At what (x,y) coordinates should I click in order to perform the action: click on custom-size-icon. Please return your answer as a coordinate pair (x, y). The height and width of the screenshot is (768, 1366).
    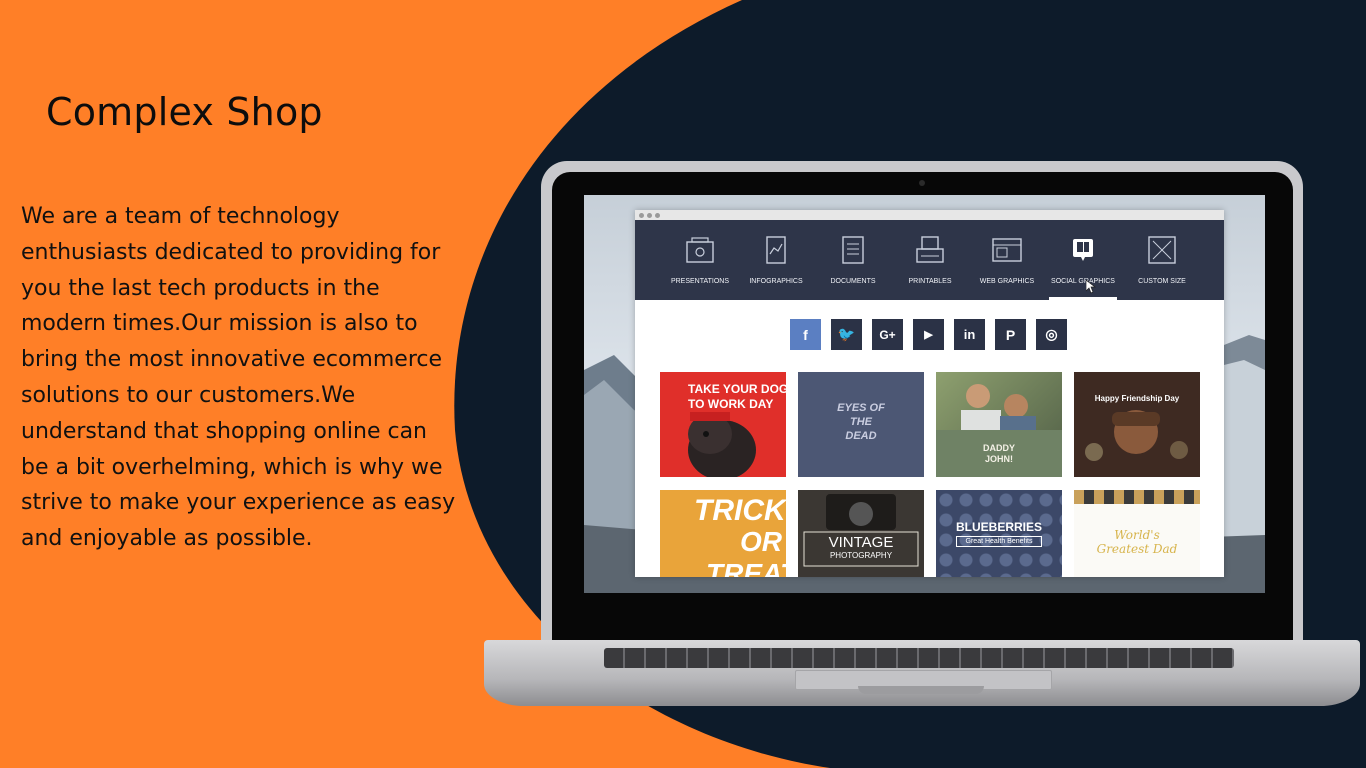
    Looking at the image, I should click on (1162, 250).